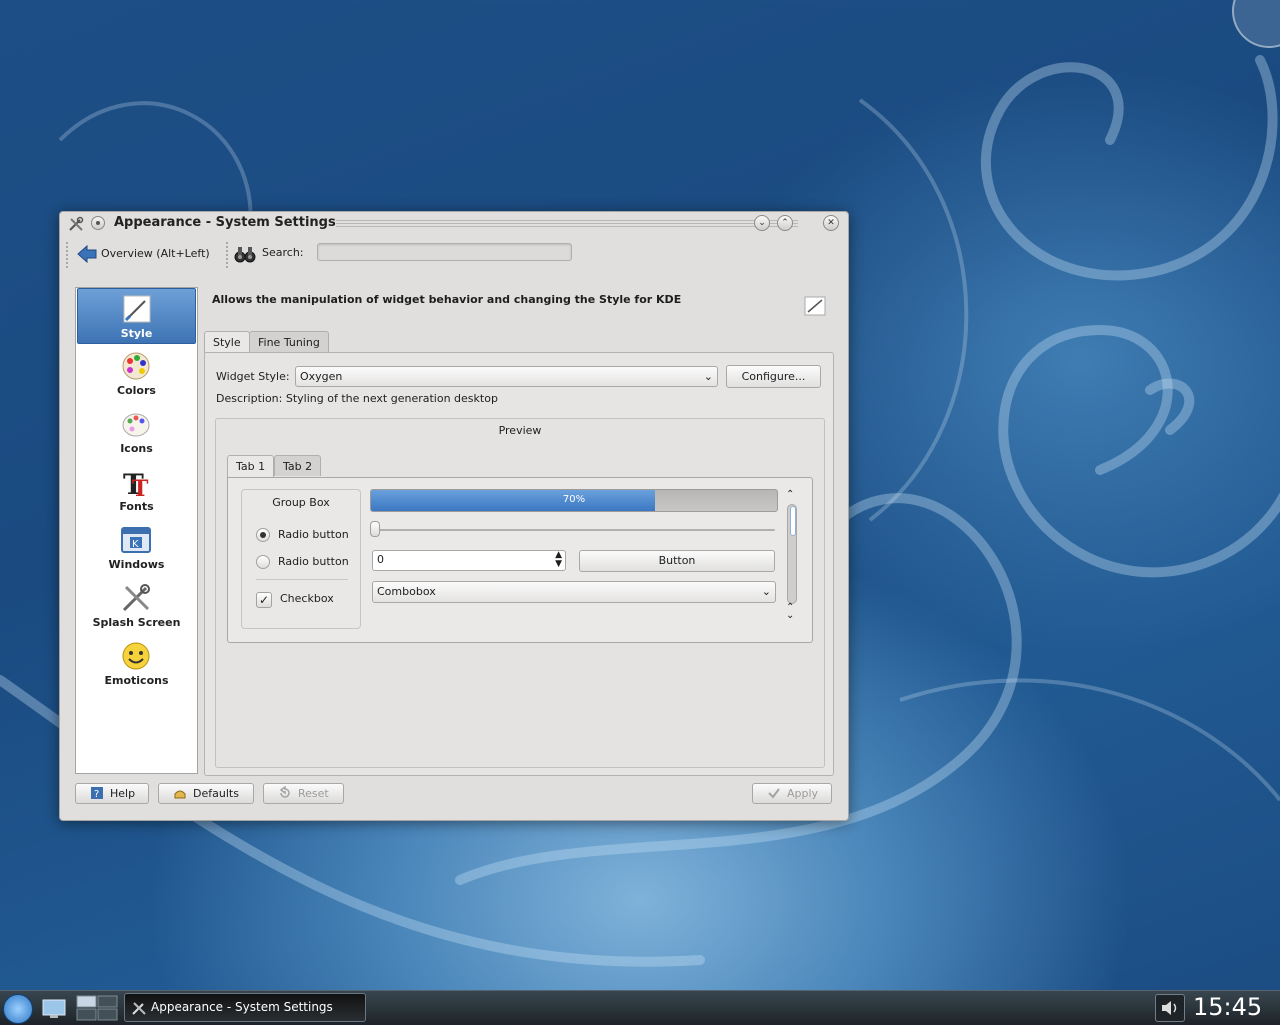 The image size is (1280, 1025). What do you see at coordinates (136, 448) in the screenshot?
I see `sidebar-item-label: Icons` at bounding box center [136, 448].